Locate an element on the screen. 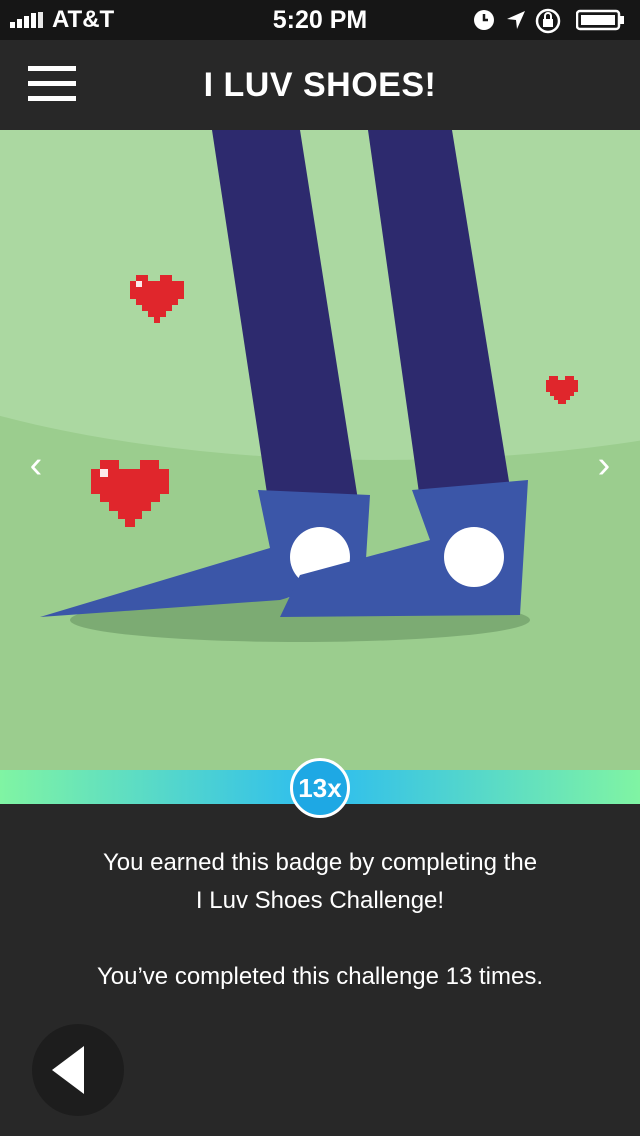 The height and width of the screenshot is (1136, 640). back-button is located at coordinates (78, 1070).